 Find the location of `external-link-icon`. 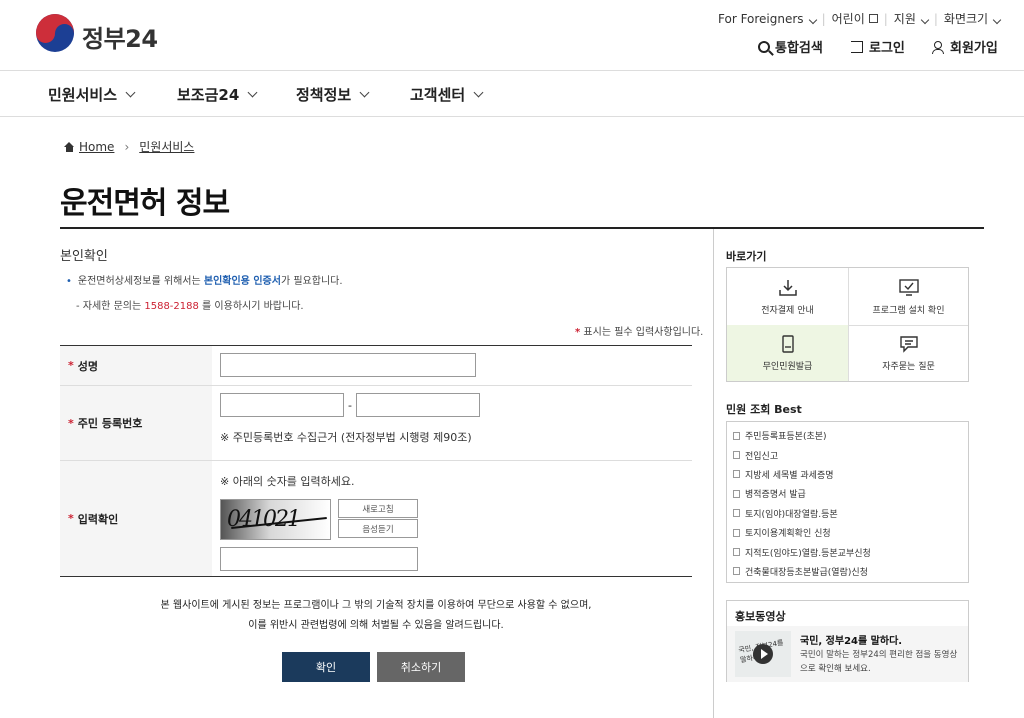

external-link-icon is located at coordinates (873, 18).